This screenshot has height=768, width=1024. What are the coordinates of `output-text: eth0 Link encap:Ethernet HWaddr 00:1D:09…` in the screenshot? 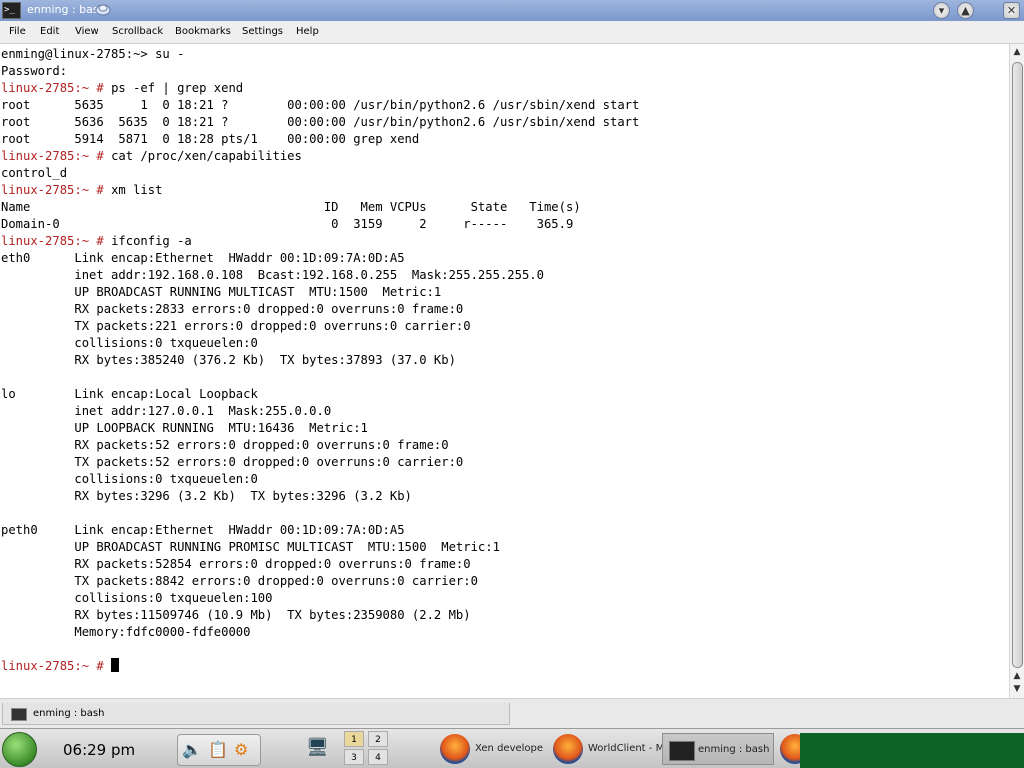 It's located at (203, 258).